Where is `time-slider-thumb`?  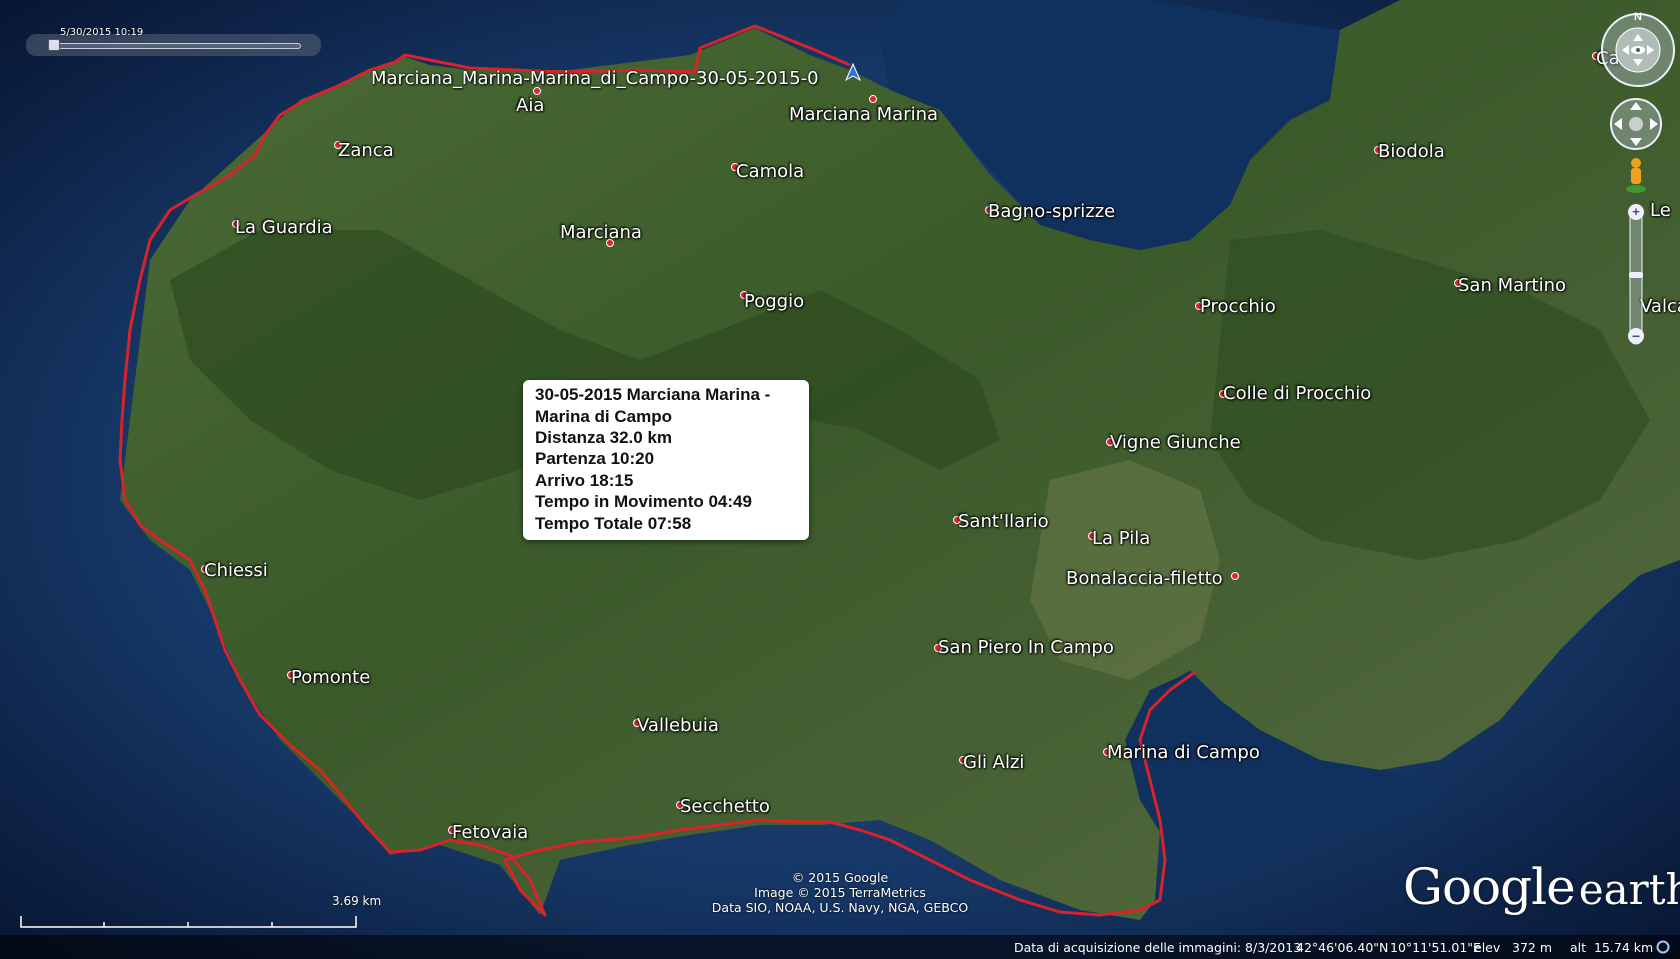 time-slider-thumb is located at coordinates (54, 45).